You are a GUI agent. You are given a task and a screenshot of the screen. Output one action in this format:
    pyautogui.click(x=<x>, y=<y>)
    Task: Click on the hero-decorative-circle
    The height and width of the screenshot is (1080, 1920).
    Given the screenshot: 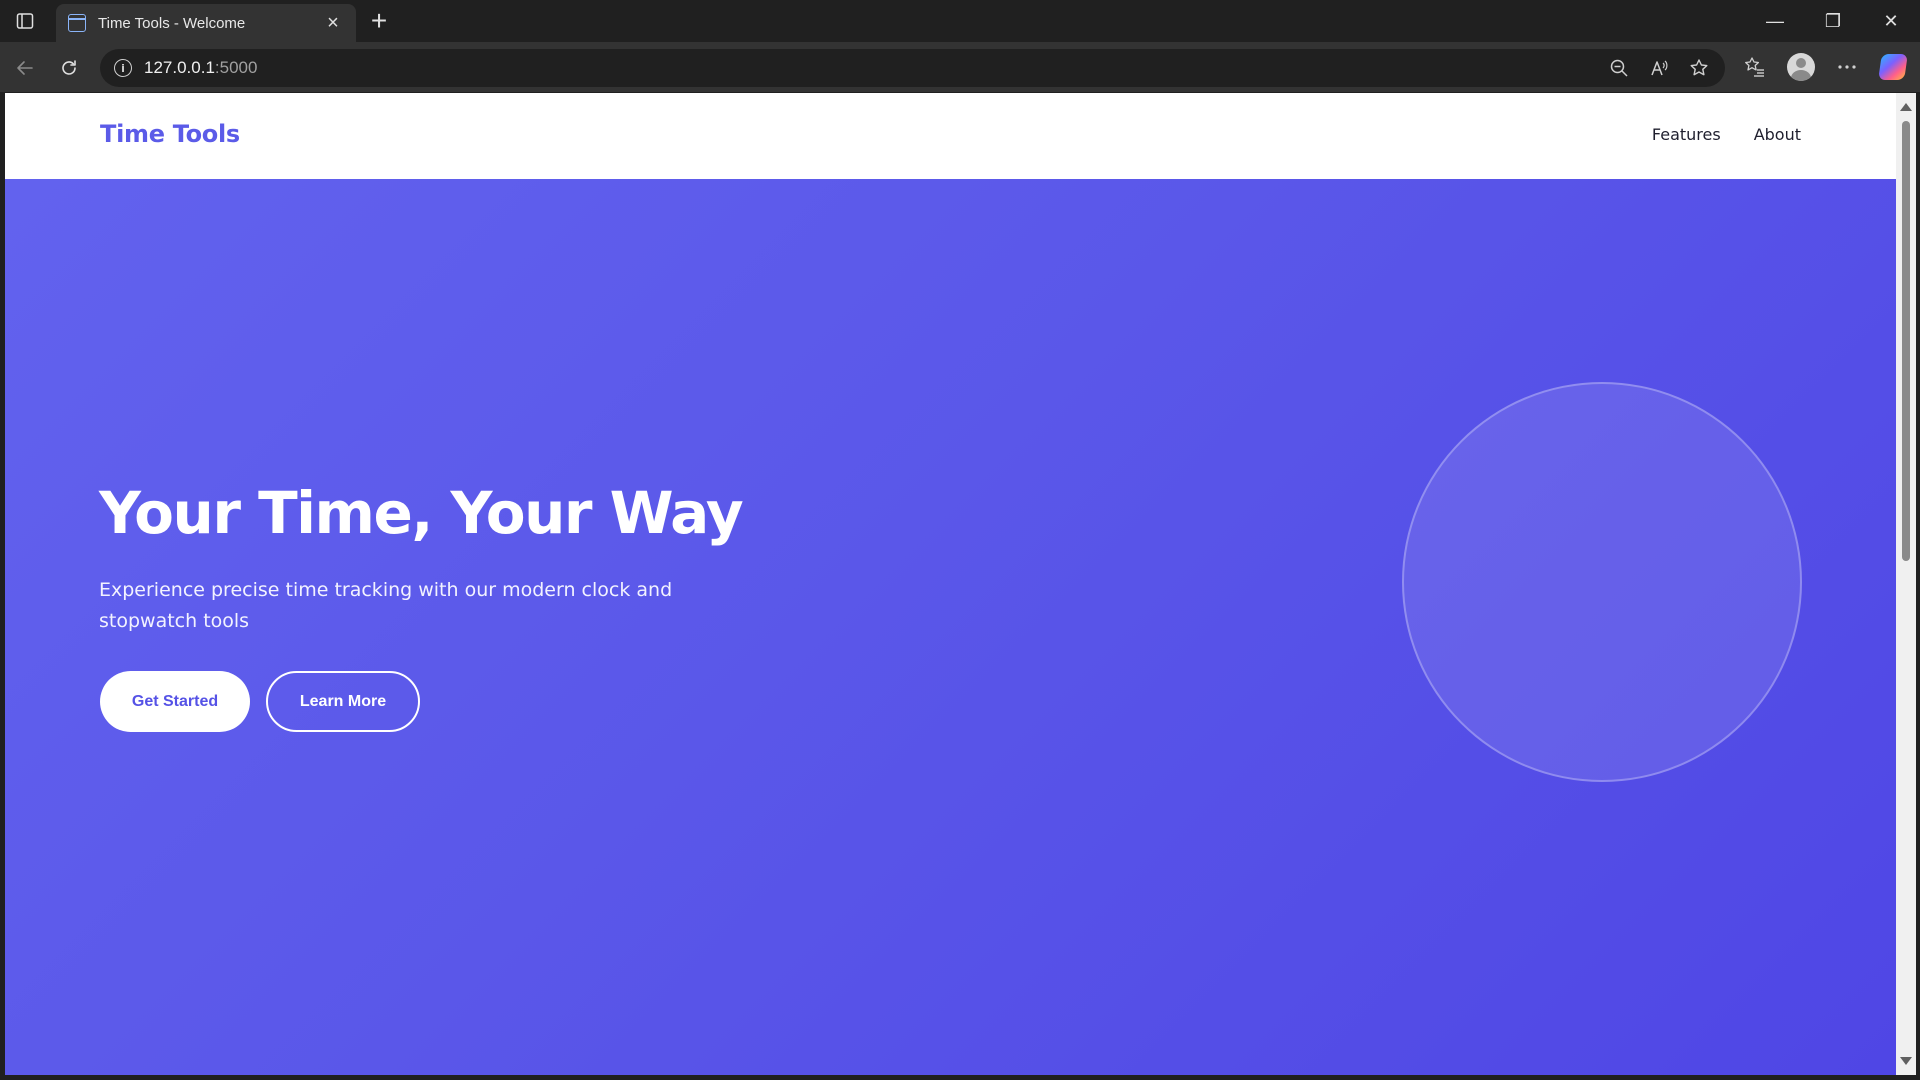 What is the action you would take?
    pyautogui.click(x=1602, y=582)
    